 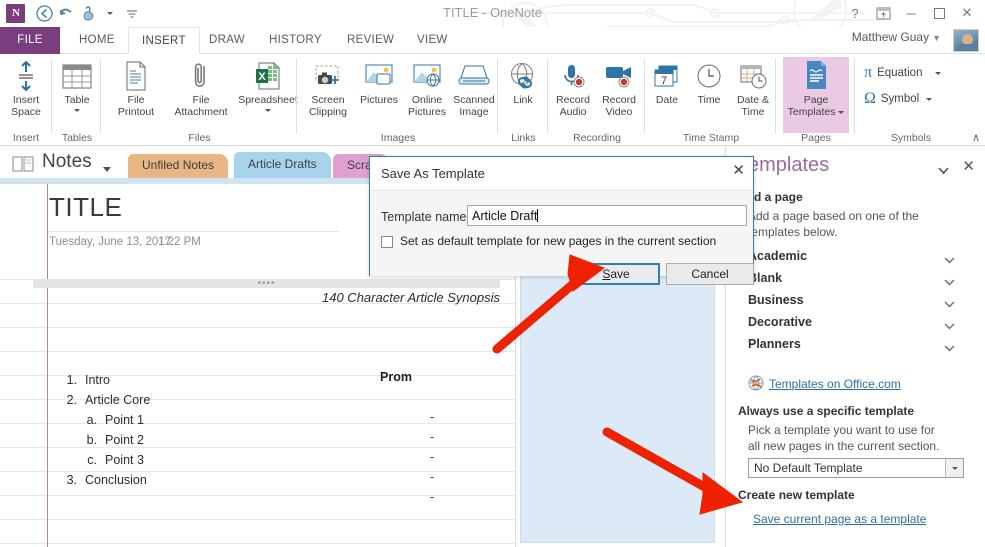 I want to click on insert-space-button: Insert Space, so click(x=26, y=93).